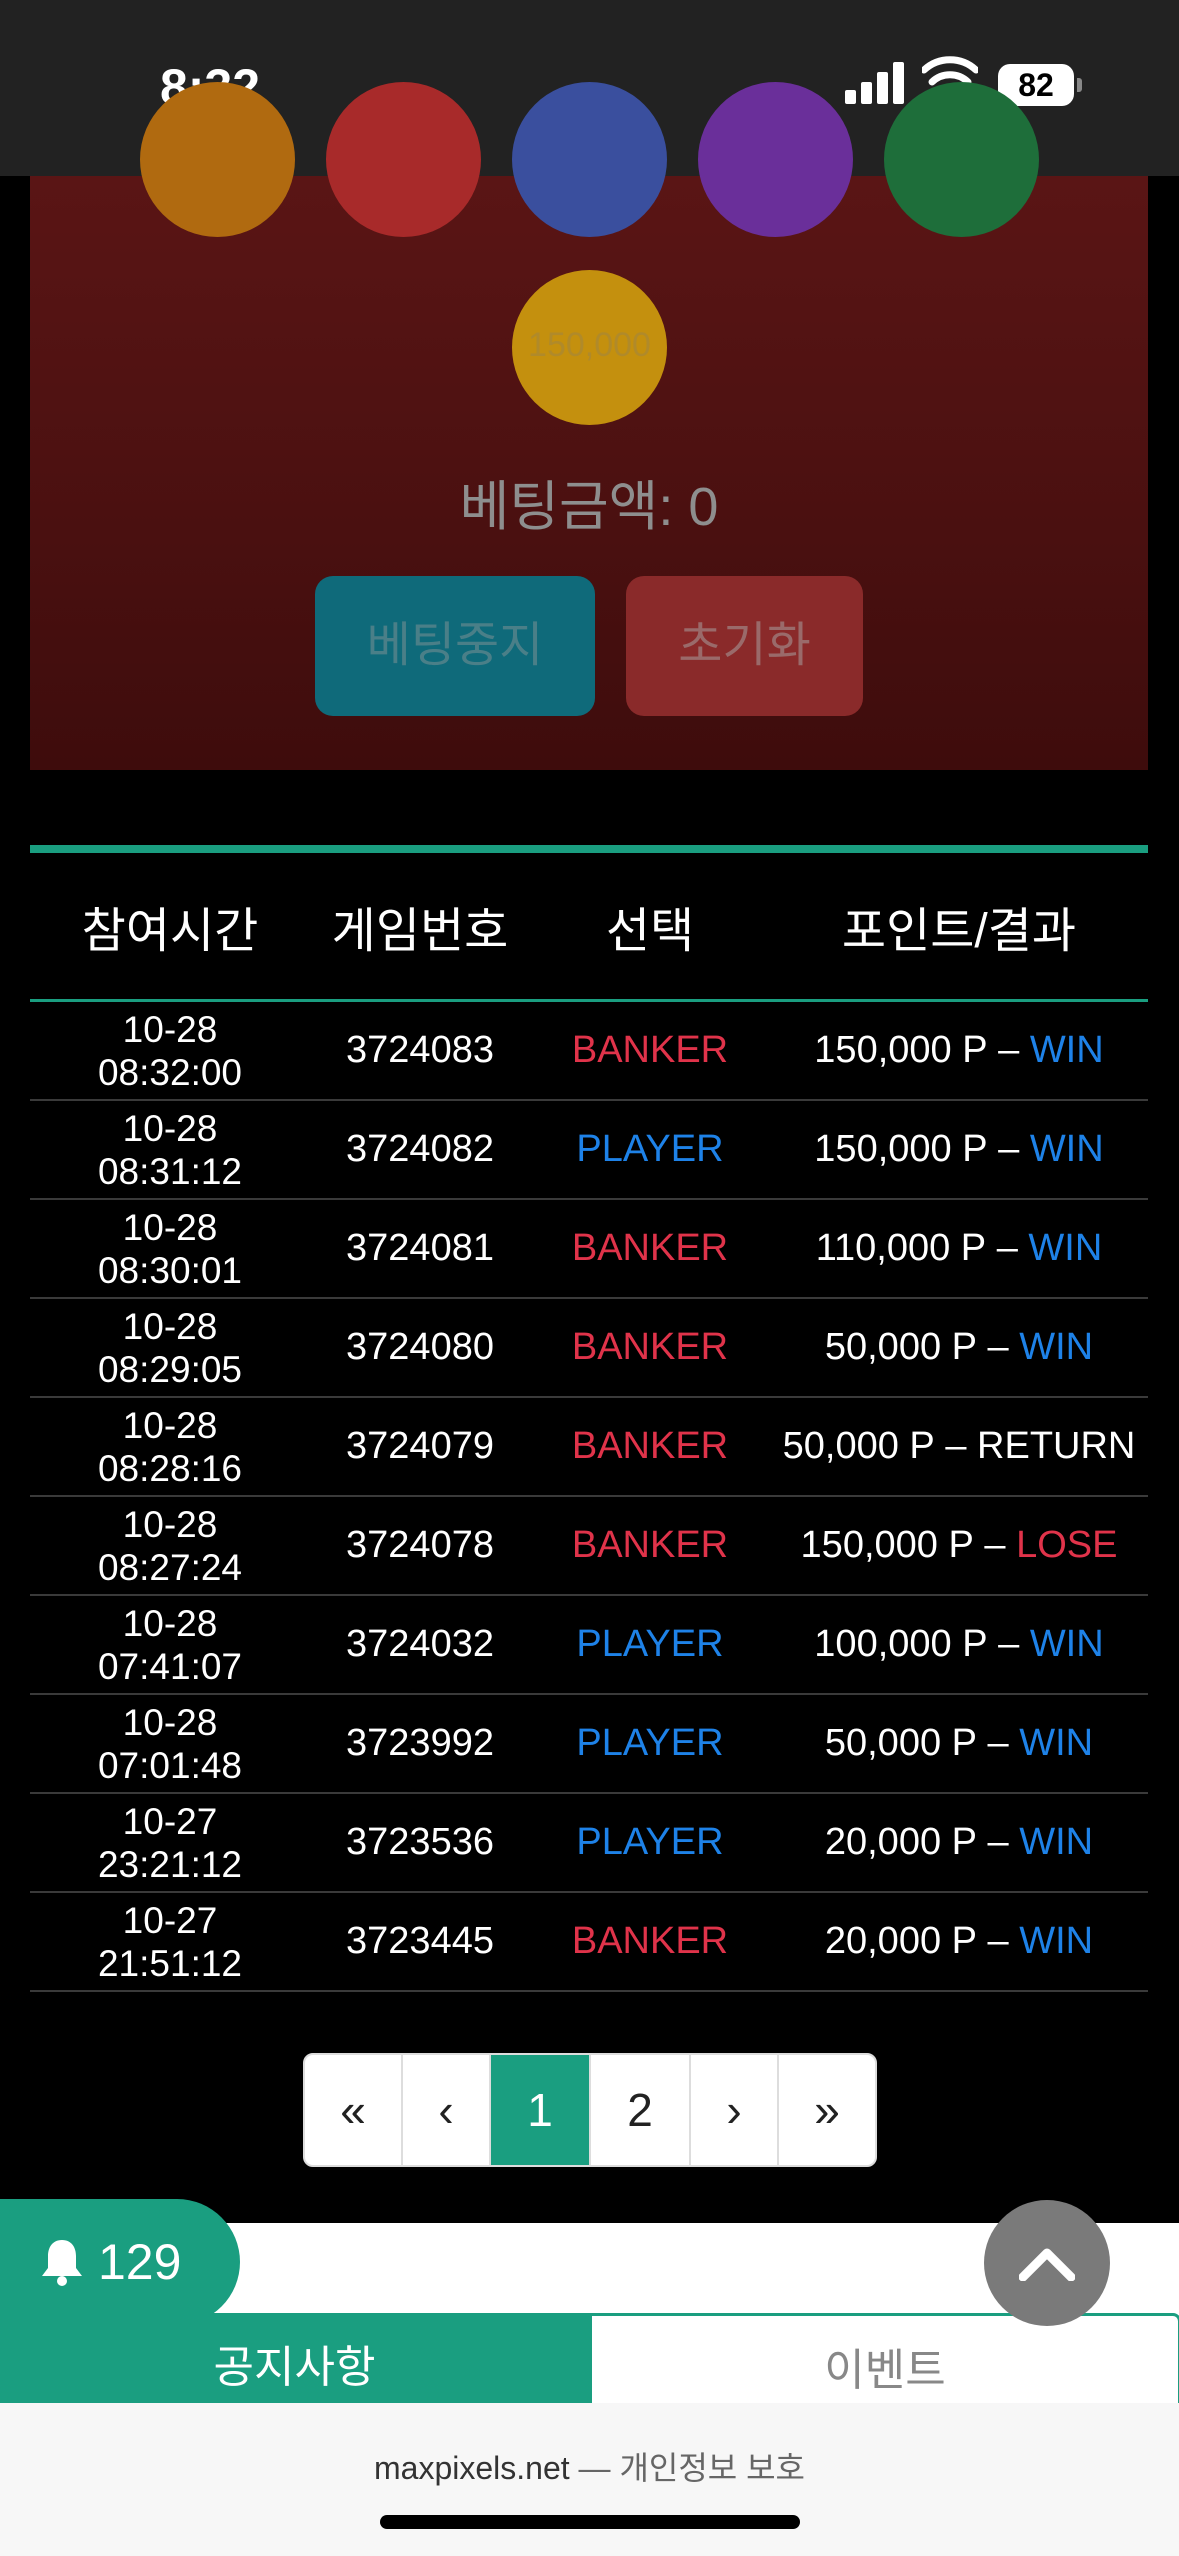 This screenshot has height=2556, width=1179. Describe the element at coordinates (875, 82) in the screenshot. I see `cellular-signal-icon` at that location.